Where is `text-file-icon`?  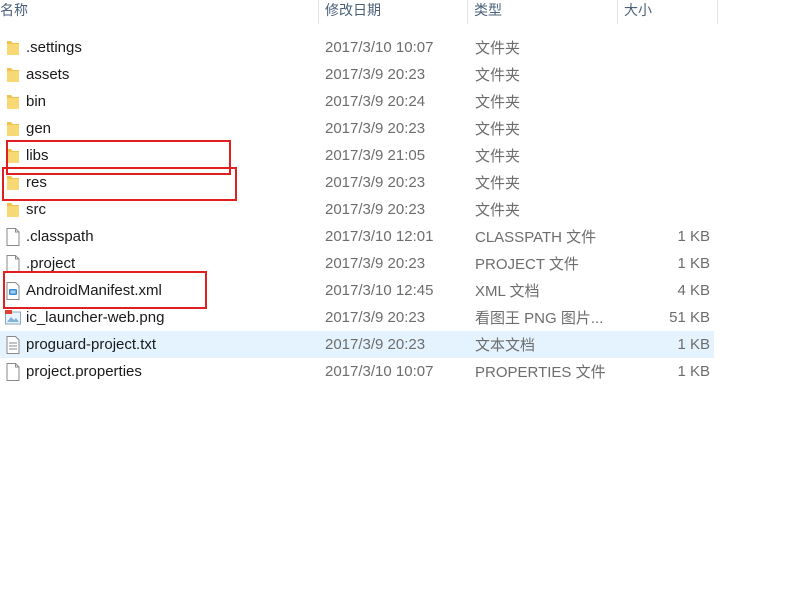
text-file-icon is located at coordinates (13, 345).